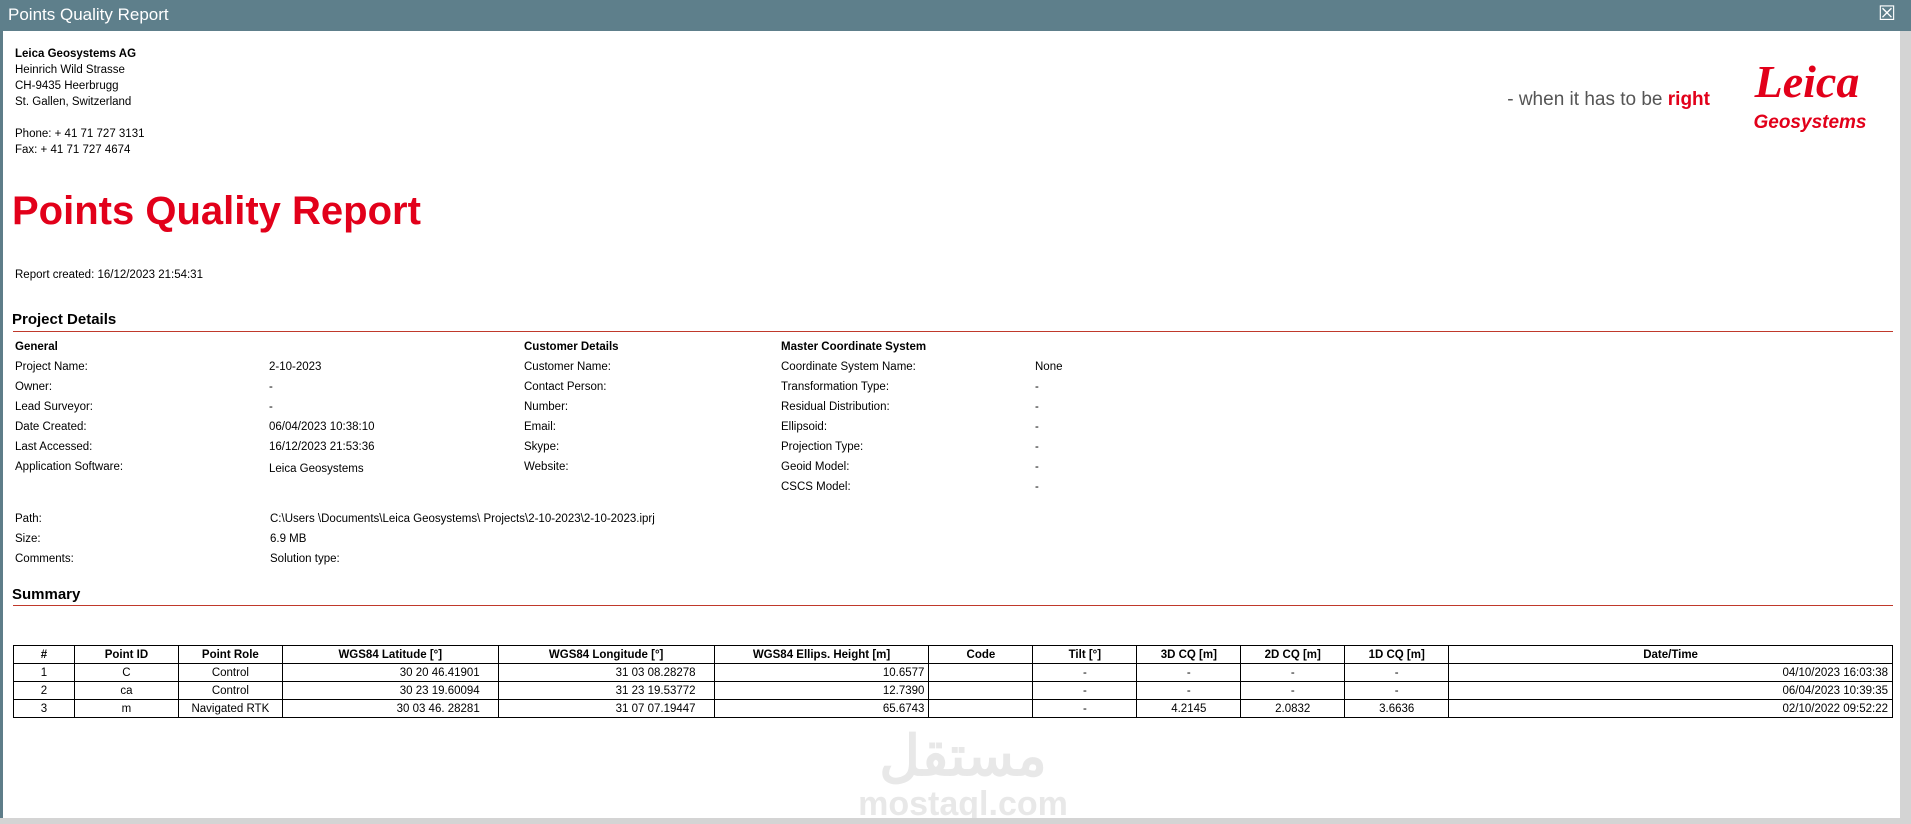  Describe the element at coordinates (54, 447) in the screenshot. I see `general-label: Last Accessed:` at that location.